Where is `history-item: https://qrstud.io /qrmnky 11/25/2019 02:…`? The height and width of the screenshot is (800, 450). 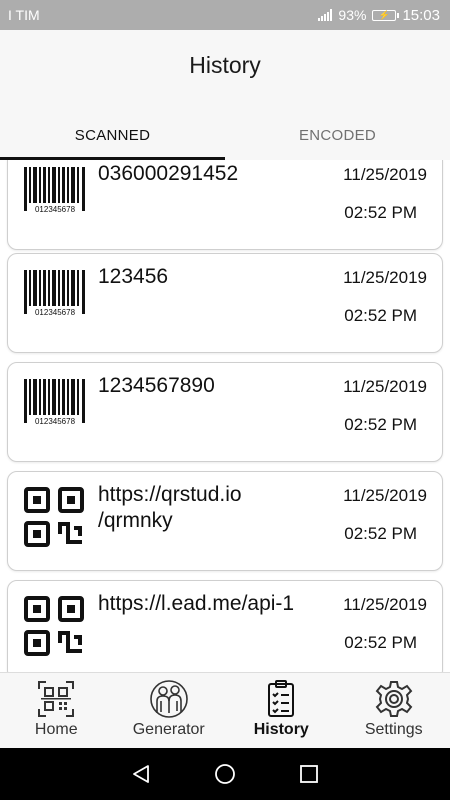 history-item: https://qrstud.io /qrmnky 11/25/2019 02:… is located at coordinates (225, 521).